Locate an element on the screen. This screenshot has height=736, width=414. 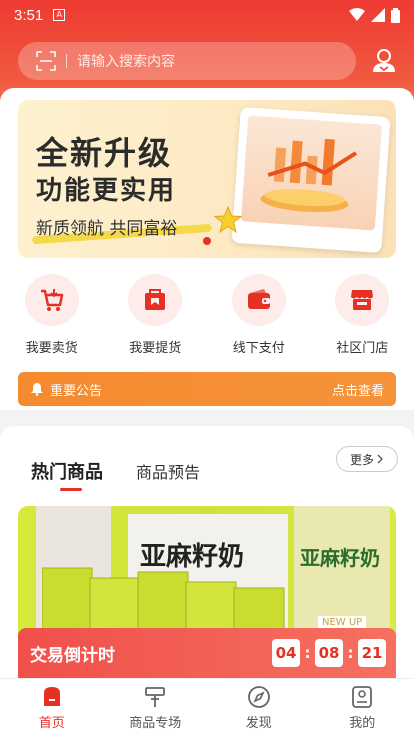
tab-product-preview: 商品预告 is located at coordinates (168, 471).